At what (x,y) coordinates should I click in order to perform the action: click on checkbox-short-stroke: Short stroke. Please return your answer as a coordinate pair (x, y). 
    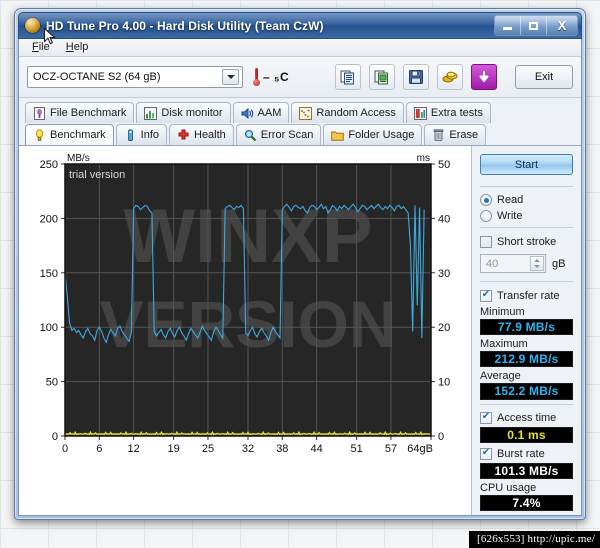
    Looking at the image, I should click on (526, 241).